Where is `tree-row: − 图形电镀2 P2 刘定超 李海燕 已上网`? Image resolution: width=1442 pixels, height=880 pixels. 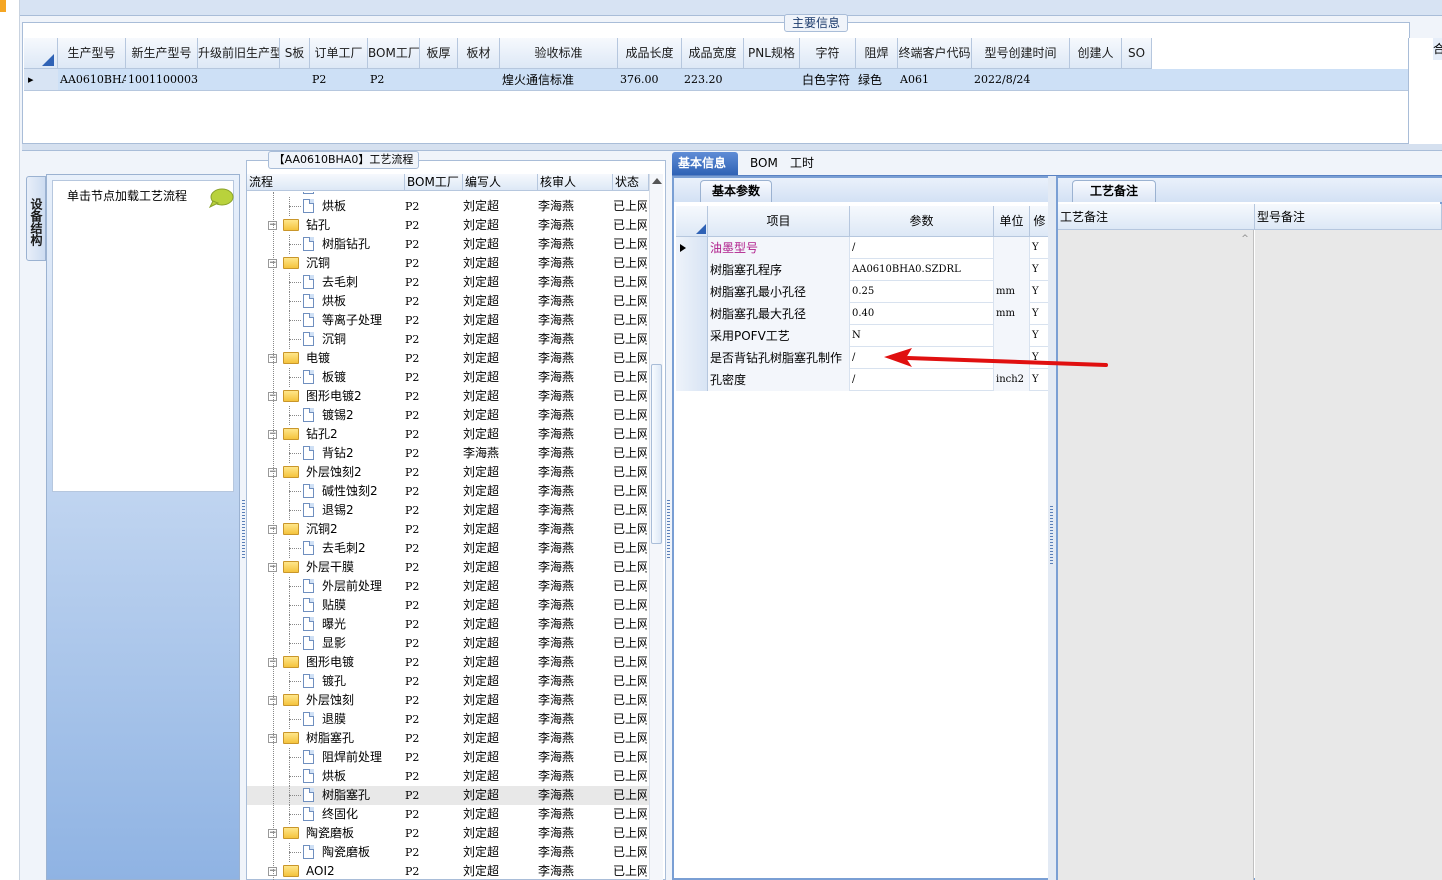
tree-row: − 图形电镀2 P2 刘定超 李海燕 已上网 is located at coordinates (448, 396).